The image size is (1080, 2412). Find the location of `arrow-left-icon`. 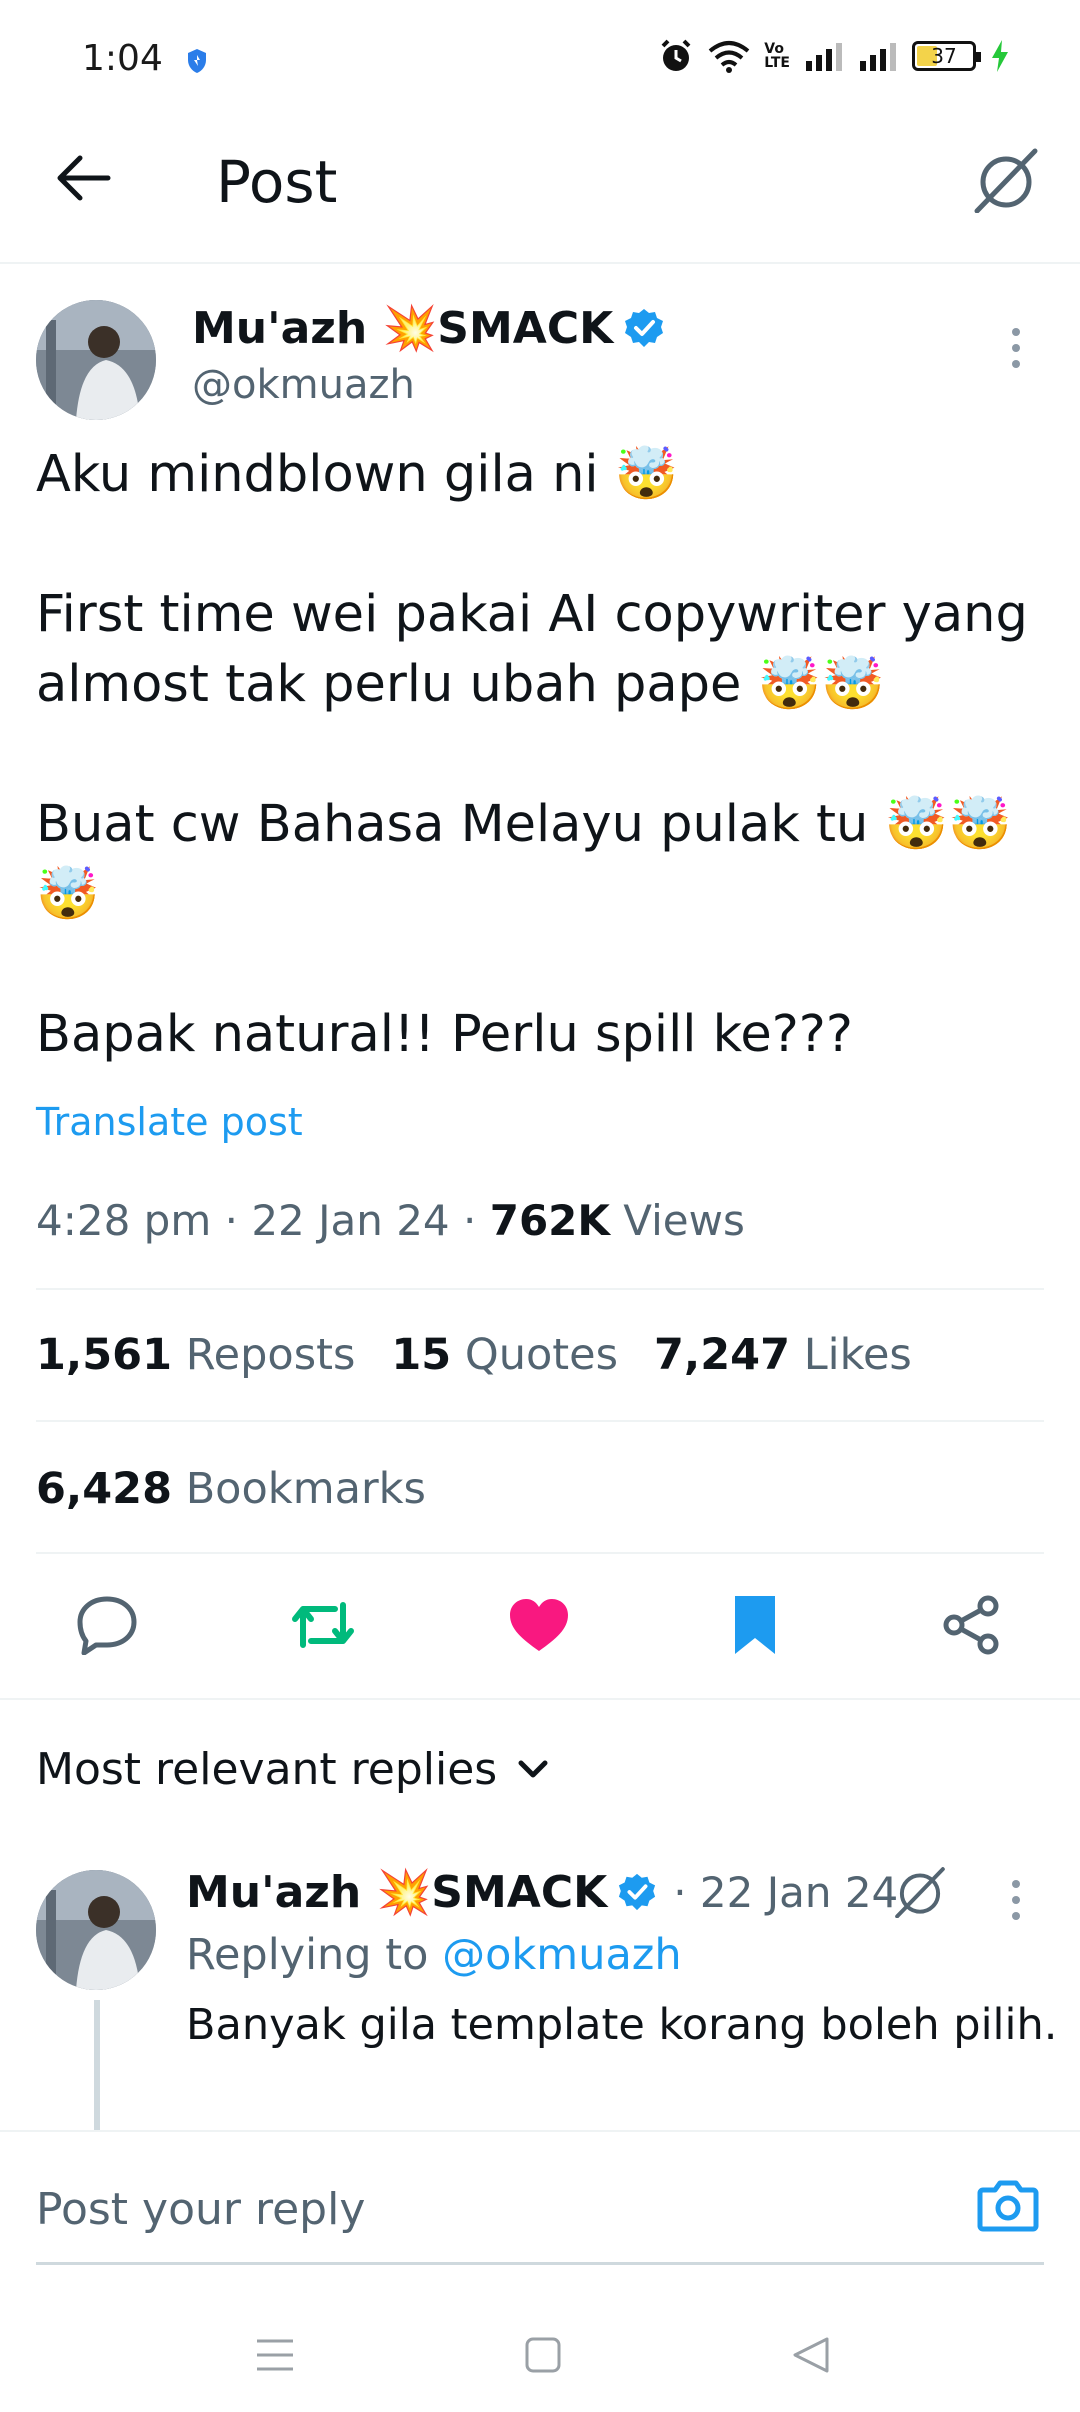

arrow-left-icon is located at coordinates (84, 178).